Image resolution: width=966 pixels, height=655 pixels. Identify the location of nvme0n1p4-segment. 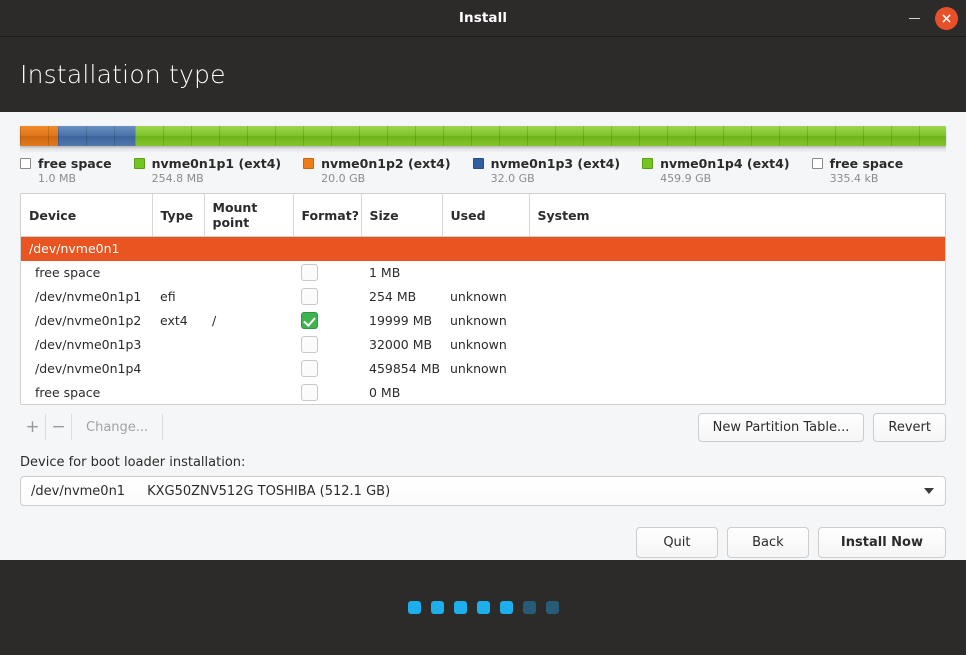
(540, 136).